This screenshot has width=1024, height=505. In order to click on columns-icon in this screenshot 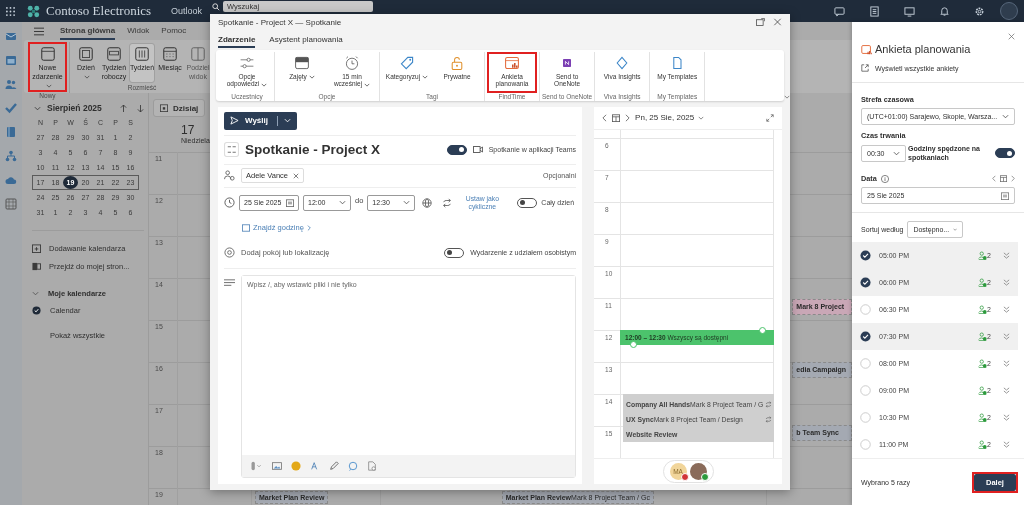, I will do `click(142, 54)`.